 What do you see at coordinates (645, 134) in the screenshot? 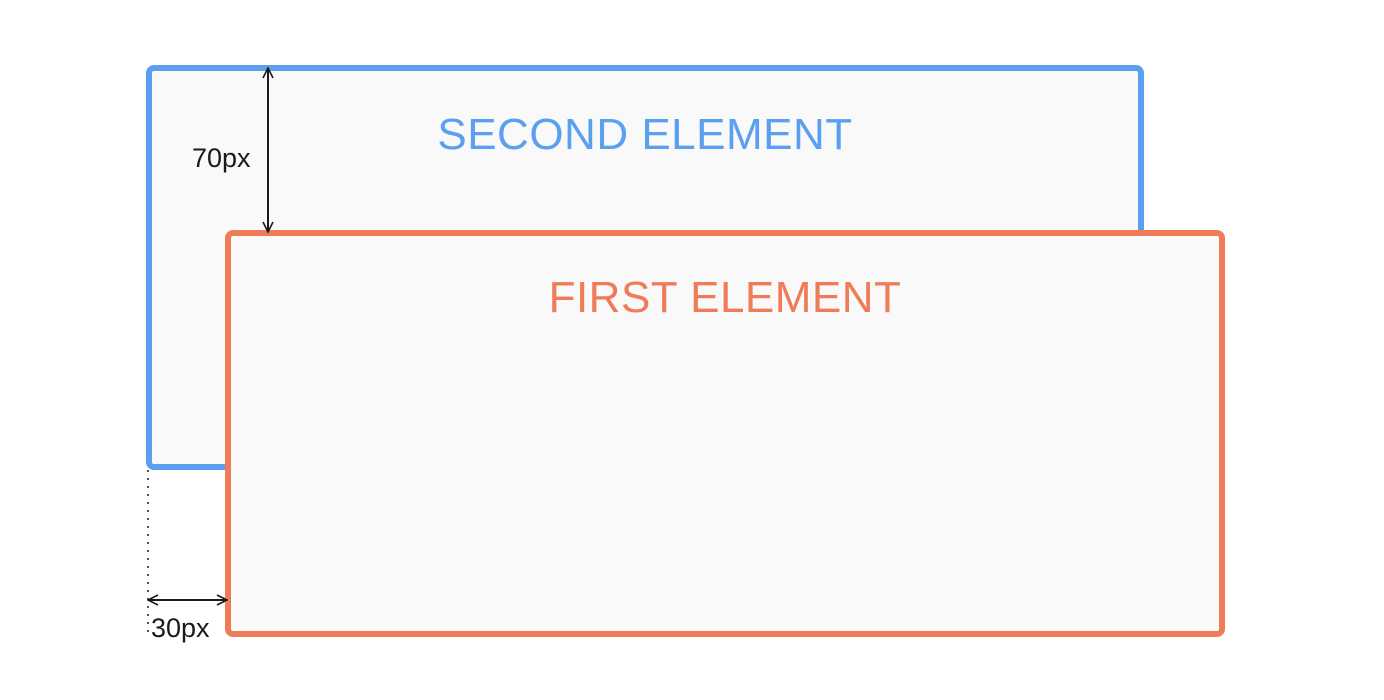
I see `second-element-label: SECOND ELEMENT` at bounding box center [645, 134].